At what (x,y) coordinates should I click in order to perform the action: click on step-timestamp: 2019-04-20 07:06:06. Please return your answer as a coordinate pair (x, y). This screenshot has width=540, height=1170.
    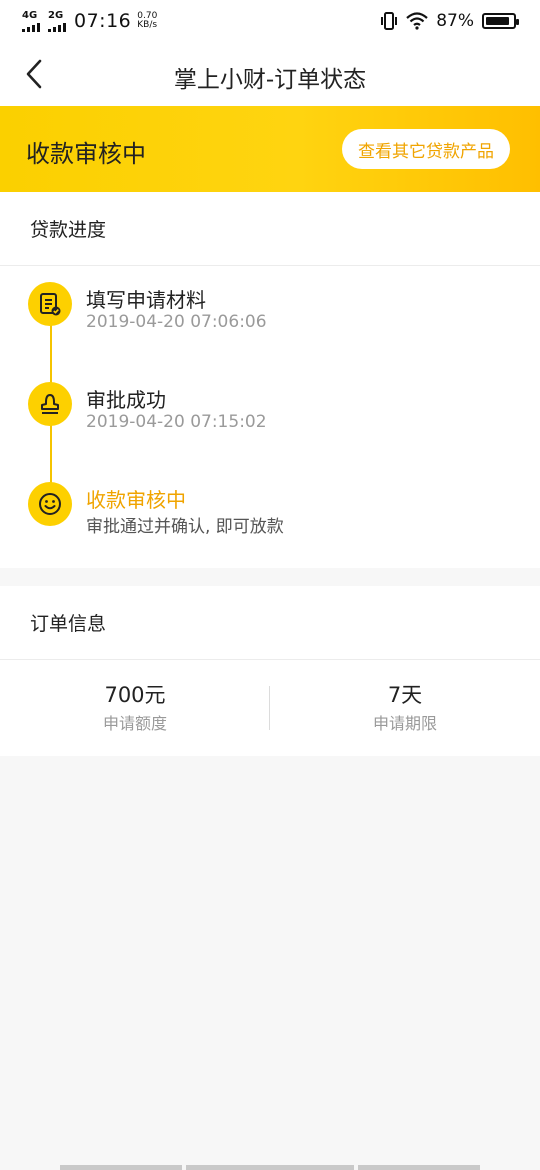
    Looking at the image, I should click on (176, 322).